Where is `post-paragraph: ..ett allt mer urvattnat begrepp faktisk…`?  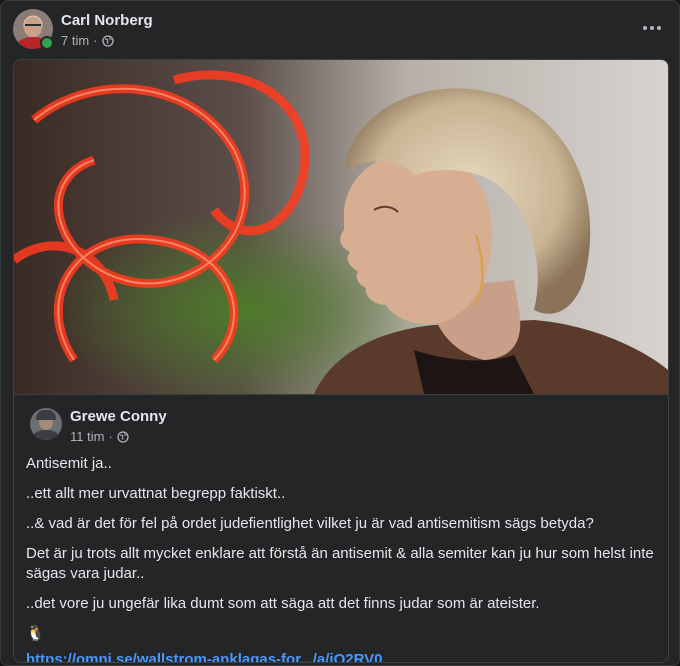
post-paragraph: ..ett allt mer urvattnat begrepp faktisk… is located at coordinates (156, 493).